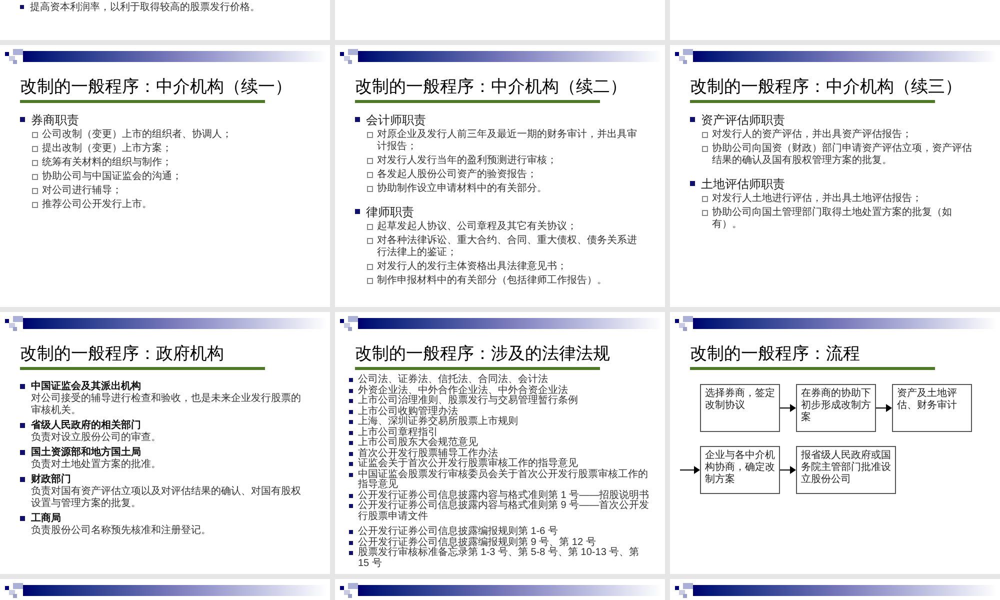  Describe the element at coordinates (932, 408) in the screenshot. I see `flow-step: 资产及土地评估、财务审计` at that location.